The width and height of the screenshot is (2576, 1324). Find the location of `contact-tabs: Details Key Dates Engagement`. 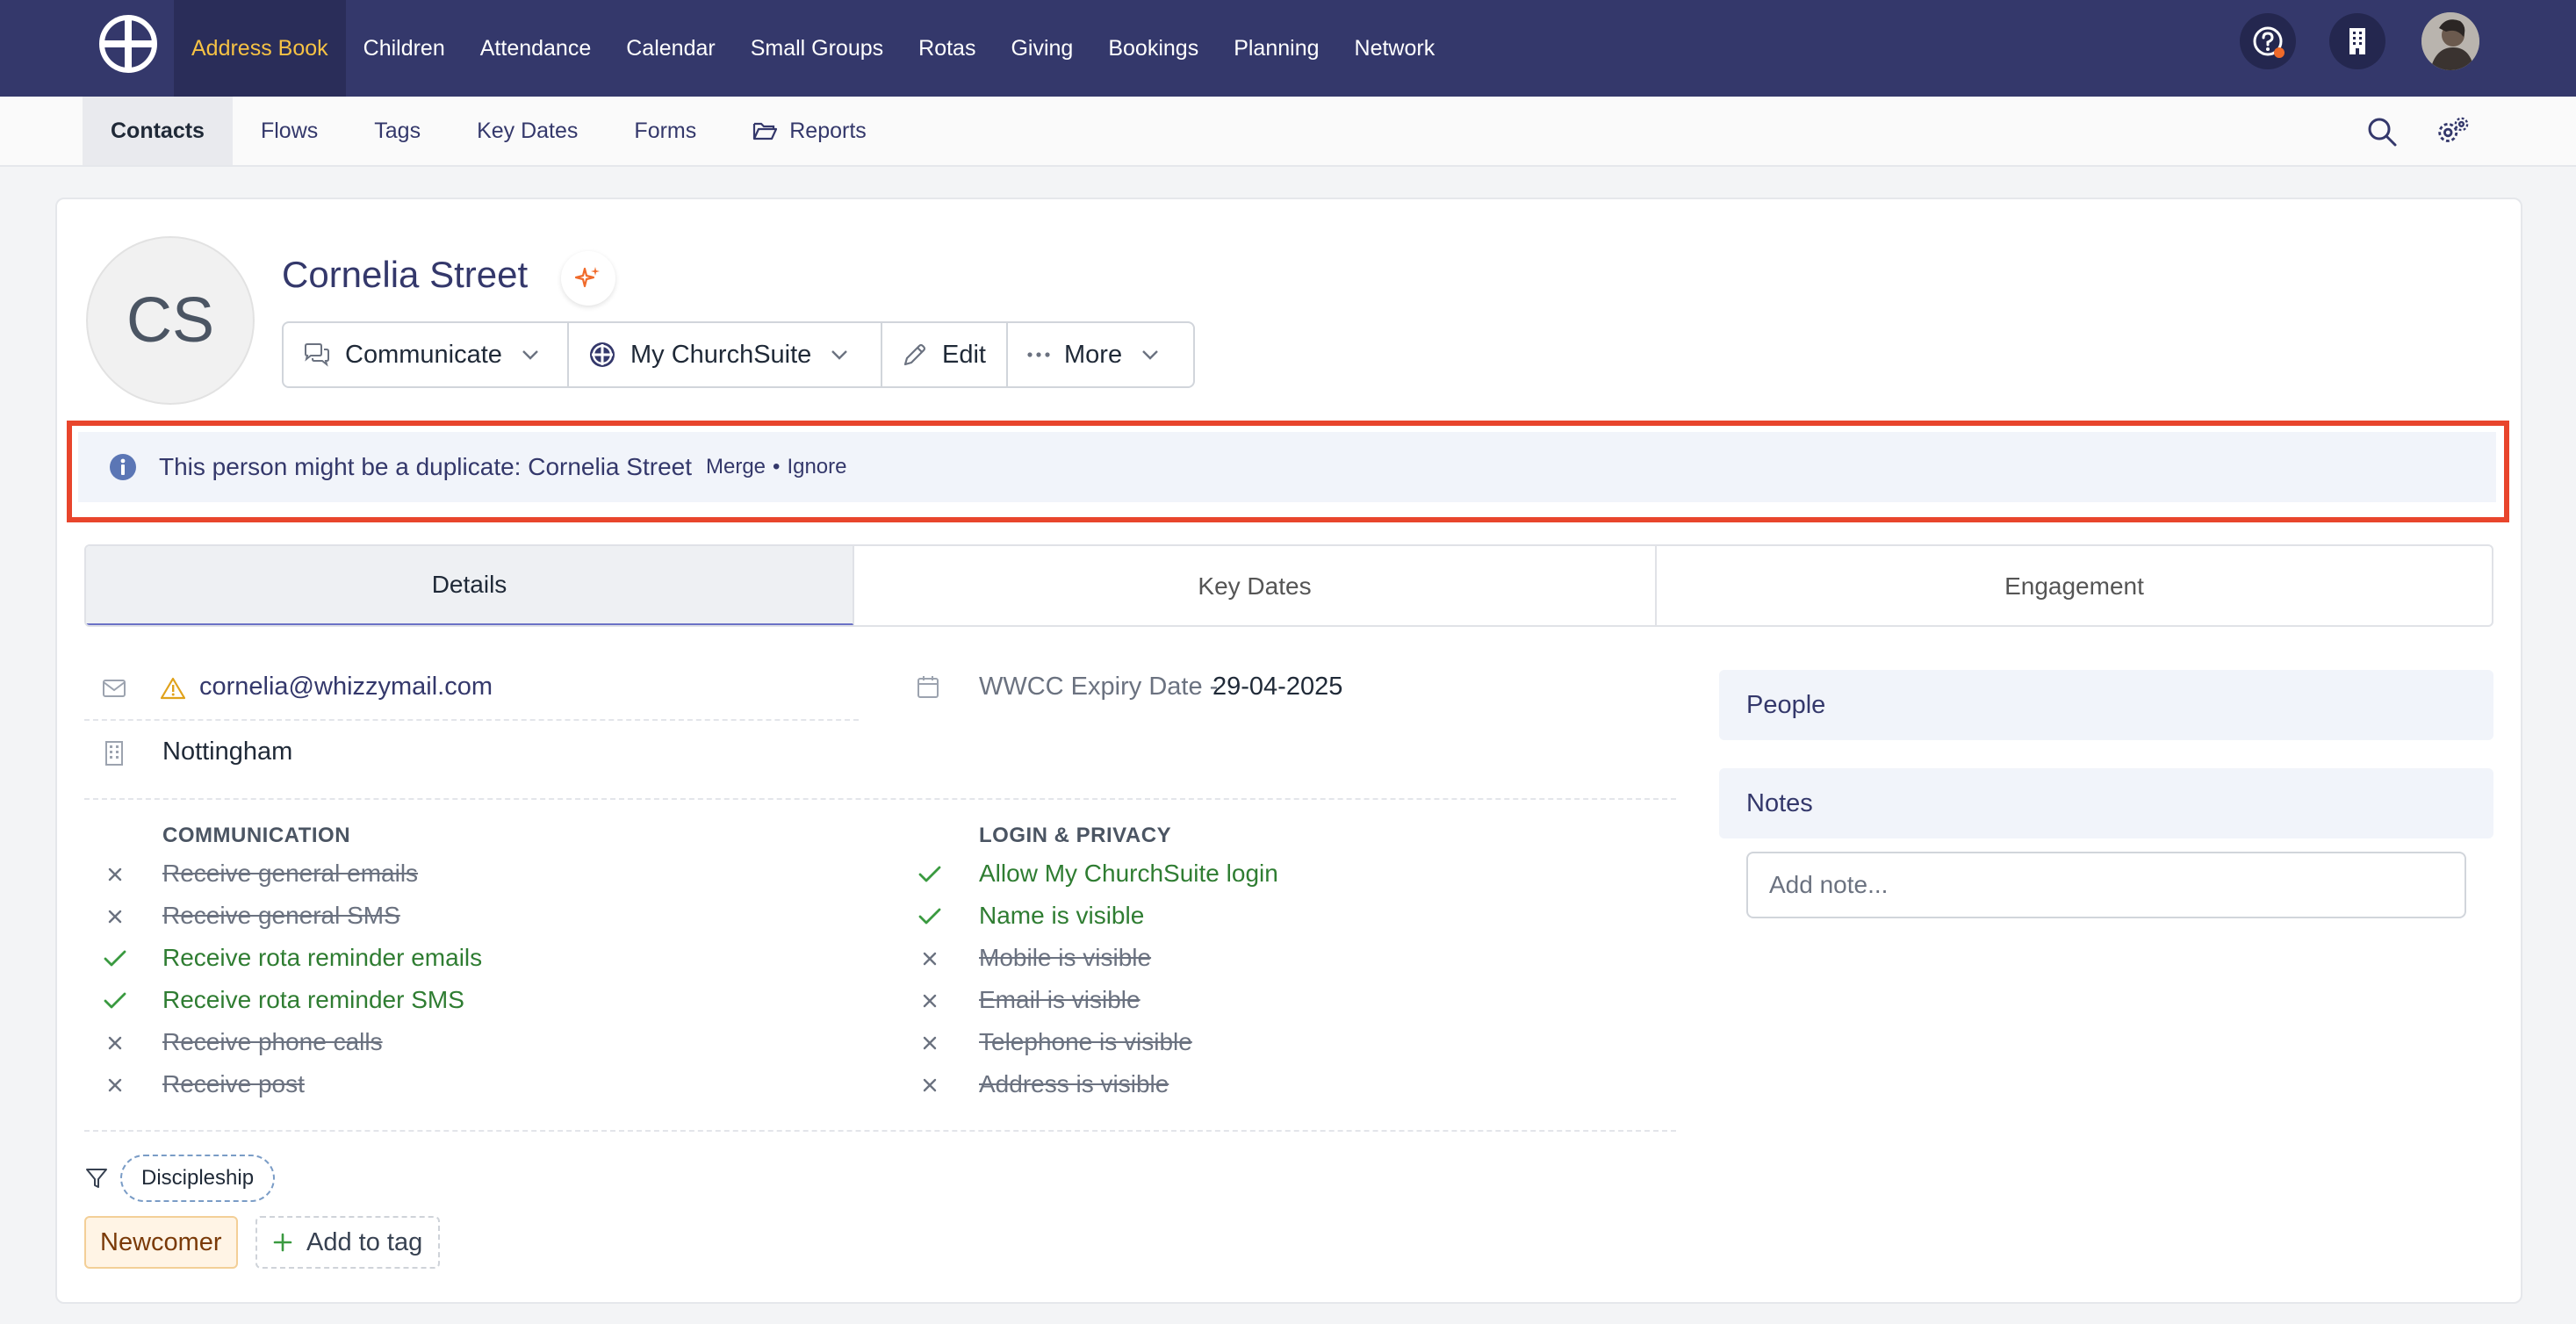

contact-tabs: Details Key Dates Engagement is located at coordinates (1288, 585).